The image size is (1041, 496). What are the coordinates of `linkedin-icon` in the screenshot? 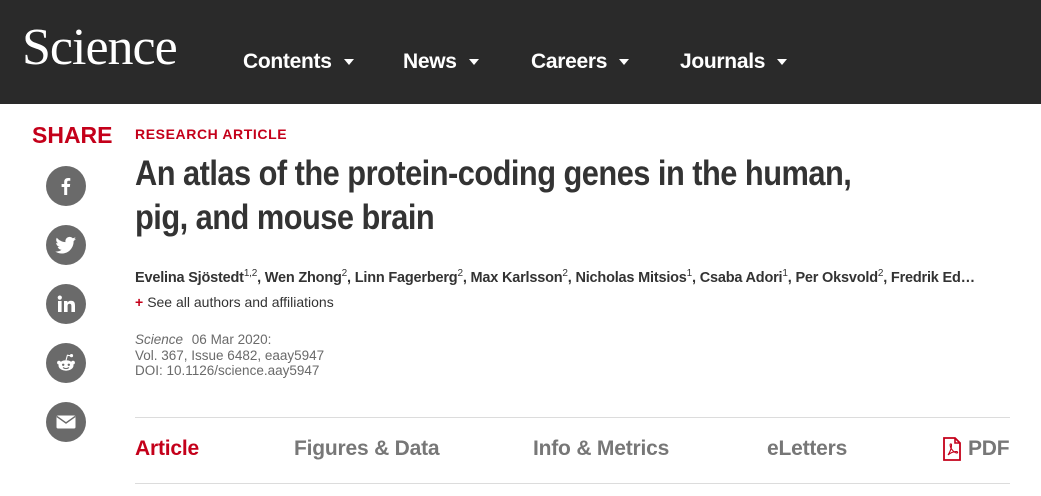 It's located at (66, 303).